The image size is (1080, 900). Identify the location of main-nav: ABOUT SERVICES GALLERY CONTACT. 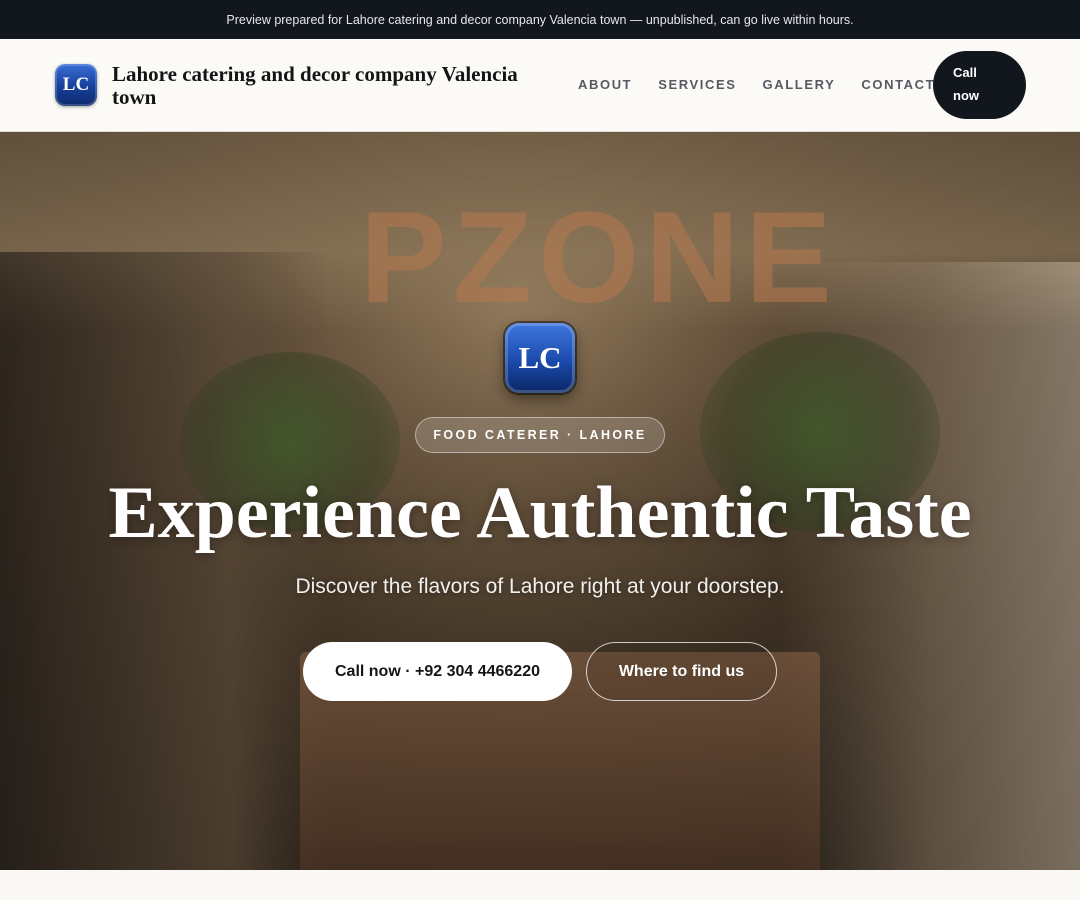
(756, 84).